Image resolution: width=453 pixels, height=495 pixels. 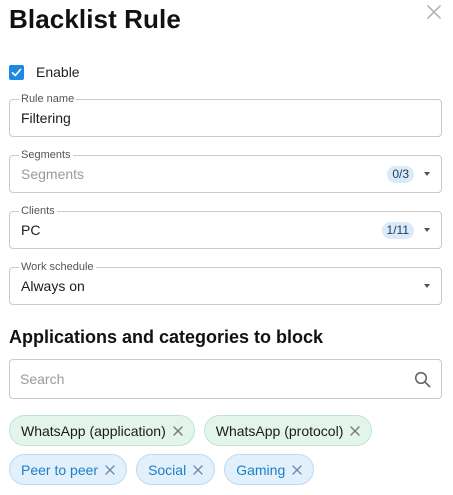 What do you see at coordinates (46, 118) in the screenshot?
I see `rule-name-value: Filtering` at bounding box center [46, 118].